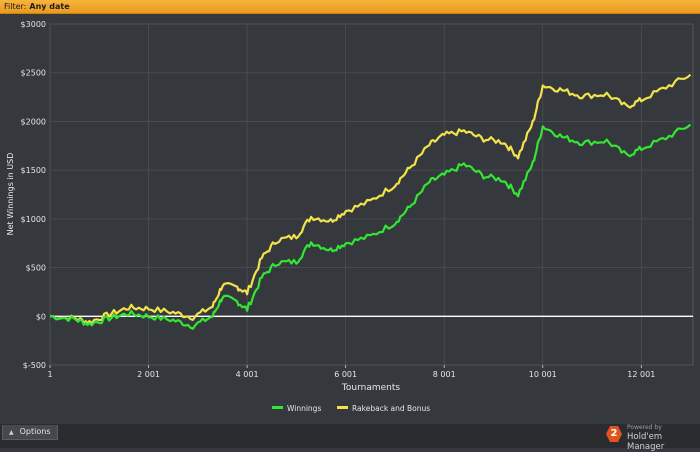  What do you see at coordinates (148, 374) in the screenshot?
I see `x-tick-label: 2 001` at bounding box center [148, 374].